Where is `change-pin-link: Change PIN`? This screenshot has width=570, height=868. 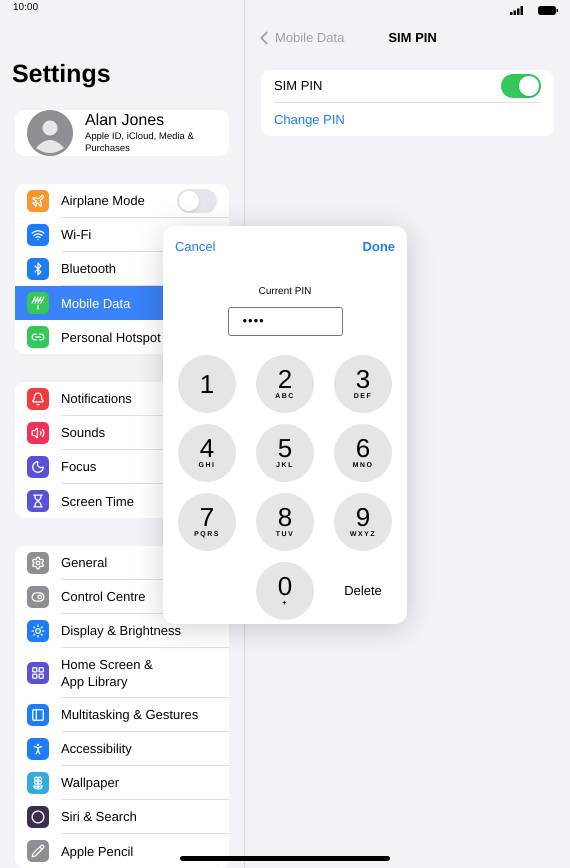 change-pin-link: Change PIN is located at coordinates (309, 120).